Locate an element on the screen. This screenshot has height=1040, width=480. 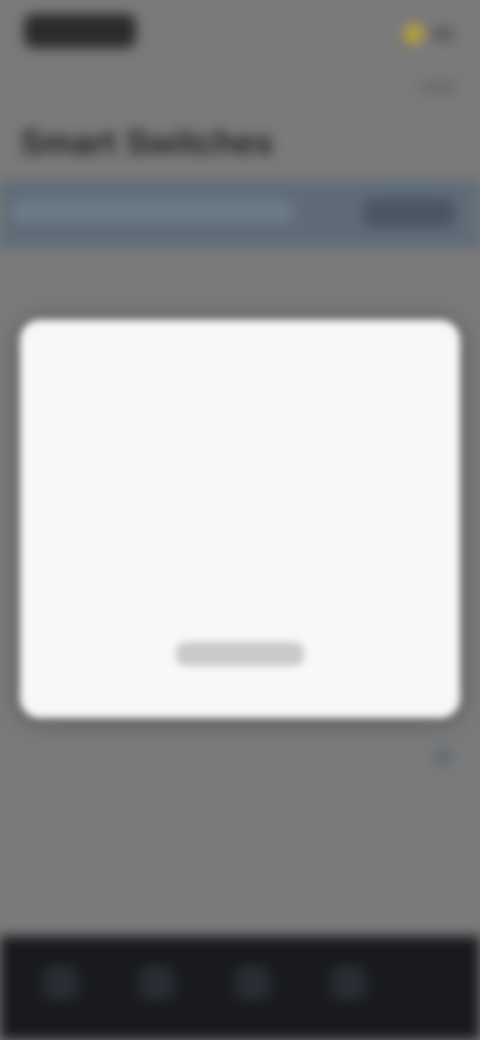
signal-icon is located at coordinates (414, 34).